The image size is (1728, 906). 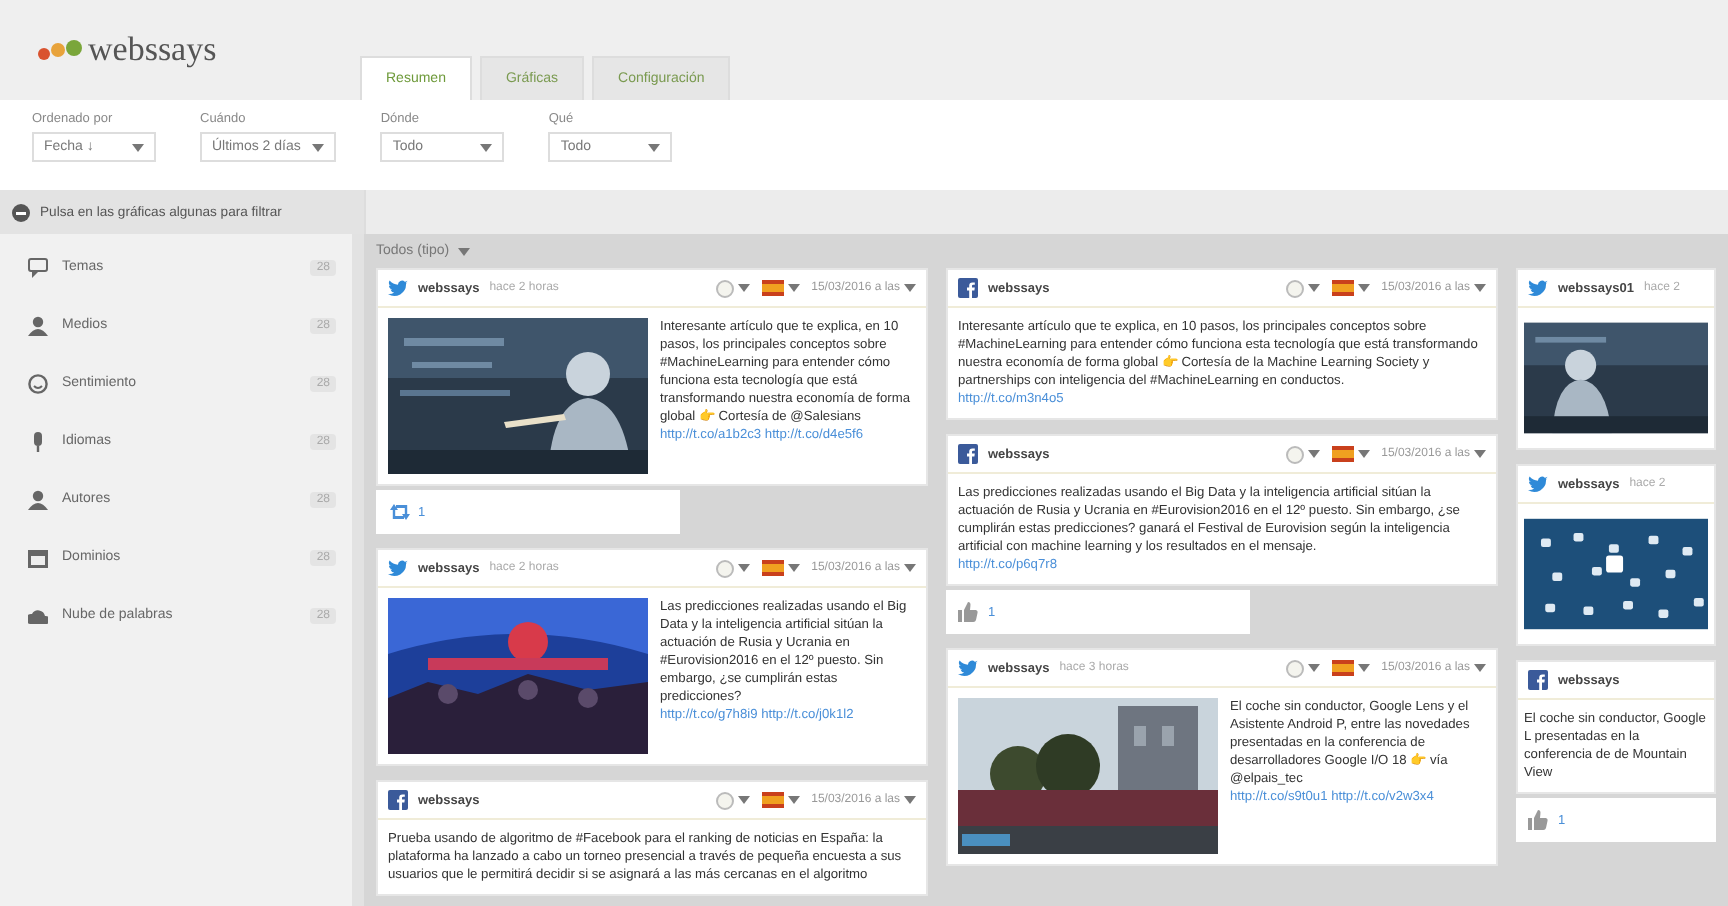 I want to click on microphone-icon, so click(x=38, y=441).